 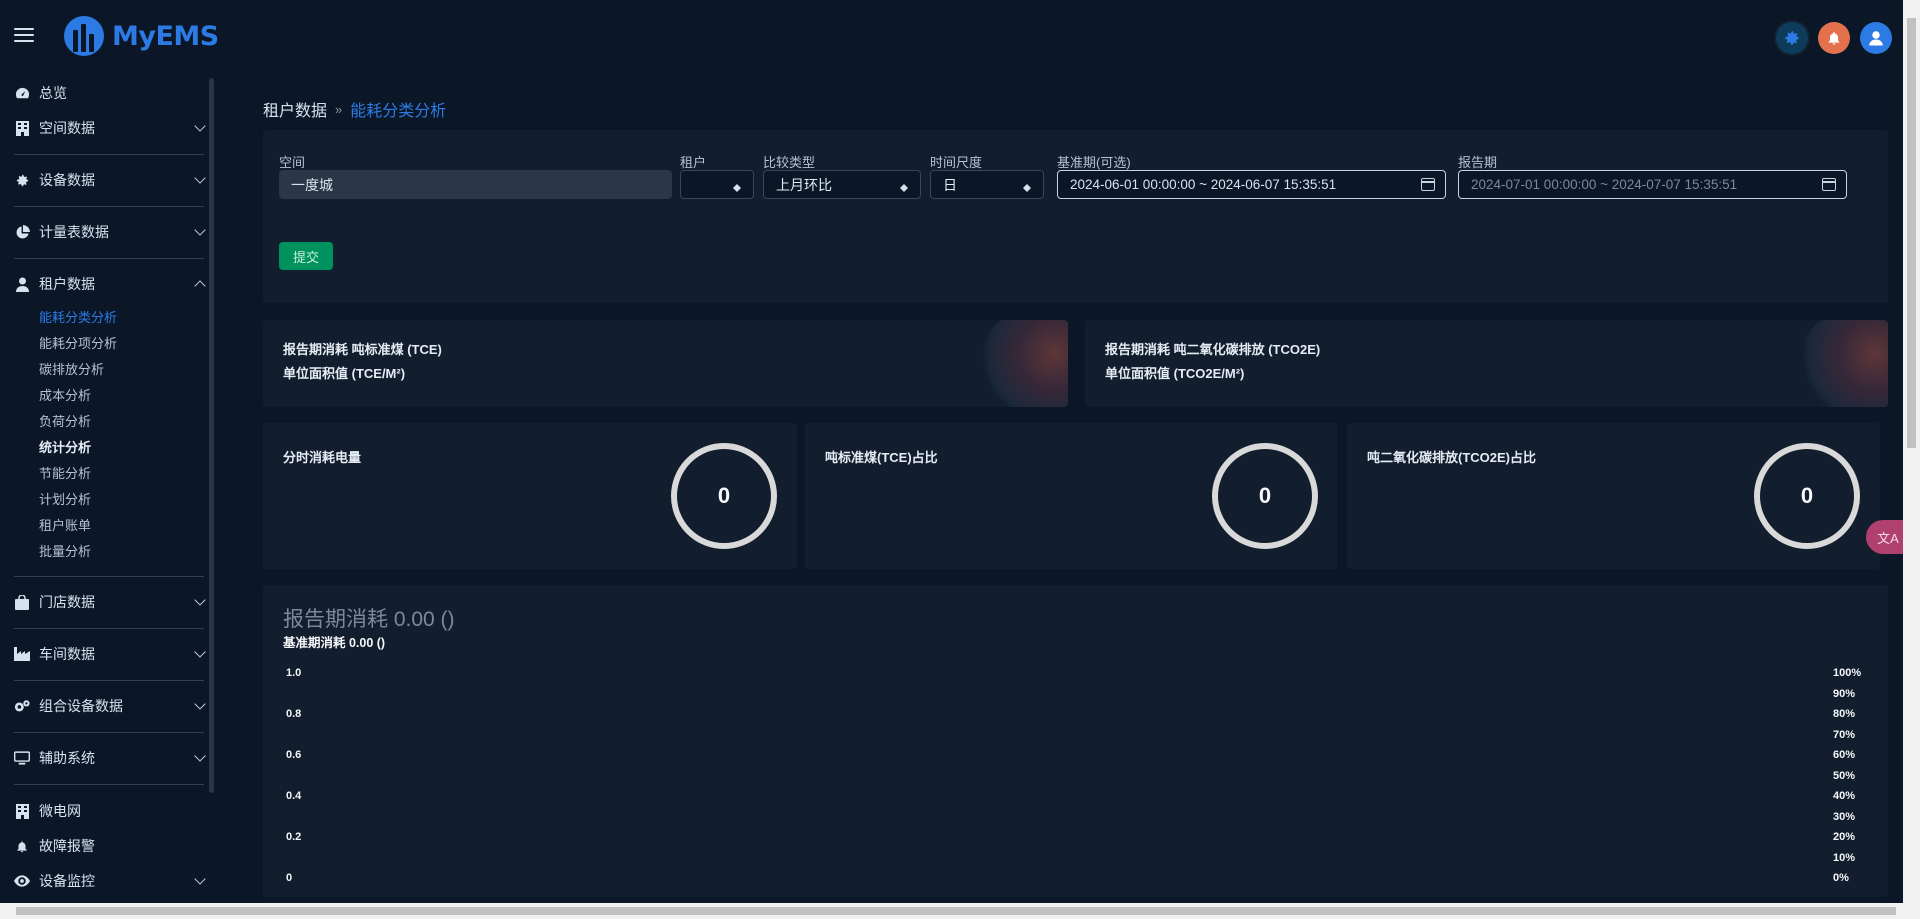 I want to click on monitor-icon, so click(x=22, y=758).